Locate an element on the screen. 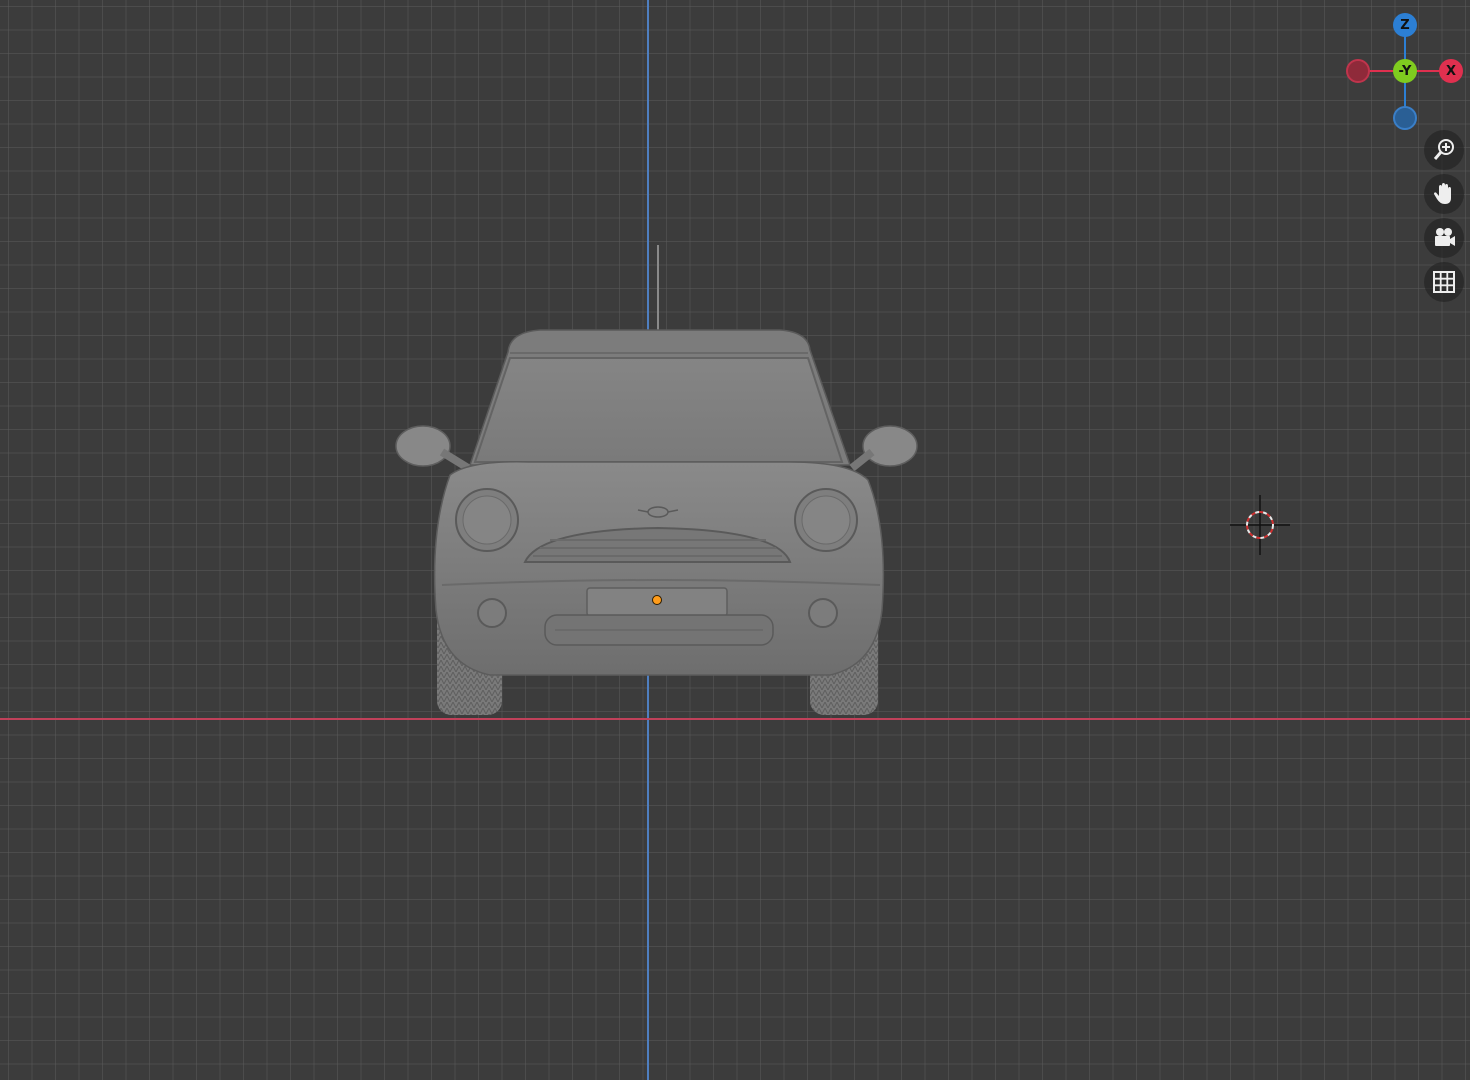 This screenshot has height=1080, width=1470. gizmo-x-label: X is located at coordinates (1451, 71).